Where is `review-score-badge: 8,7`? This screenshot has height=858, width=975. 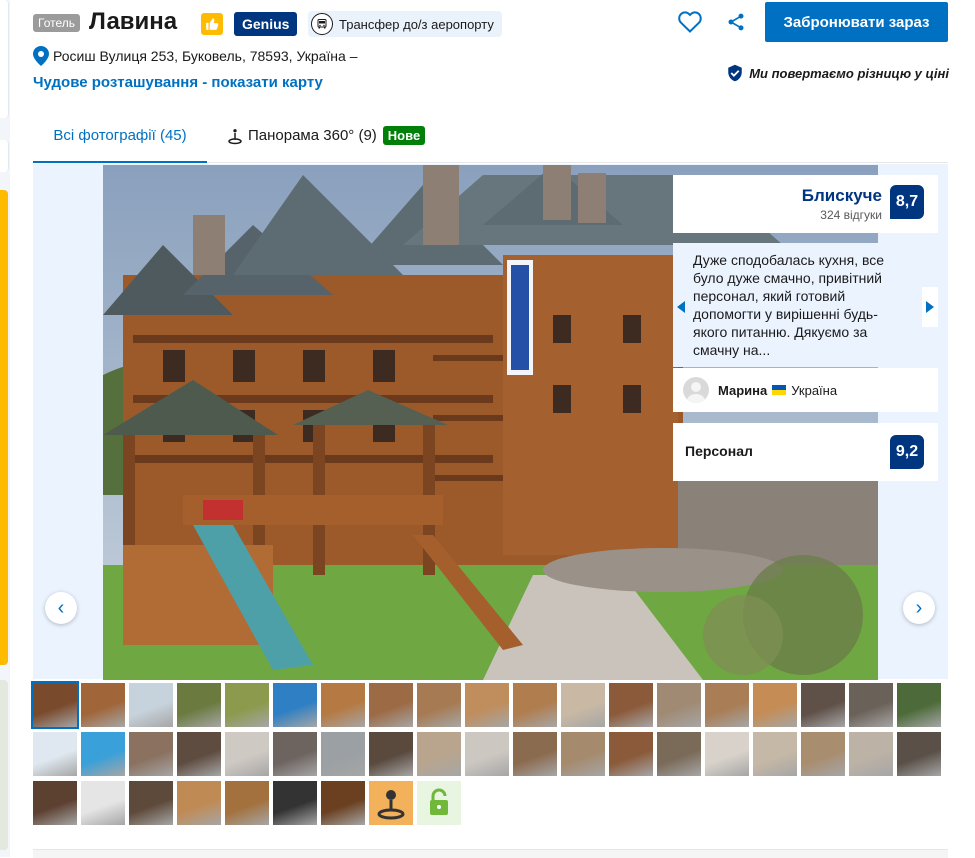
review-score-badge: 8,7 is located at coordinates (907, 202).